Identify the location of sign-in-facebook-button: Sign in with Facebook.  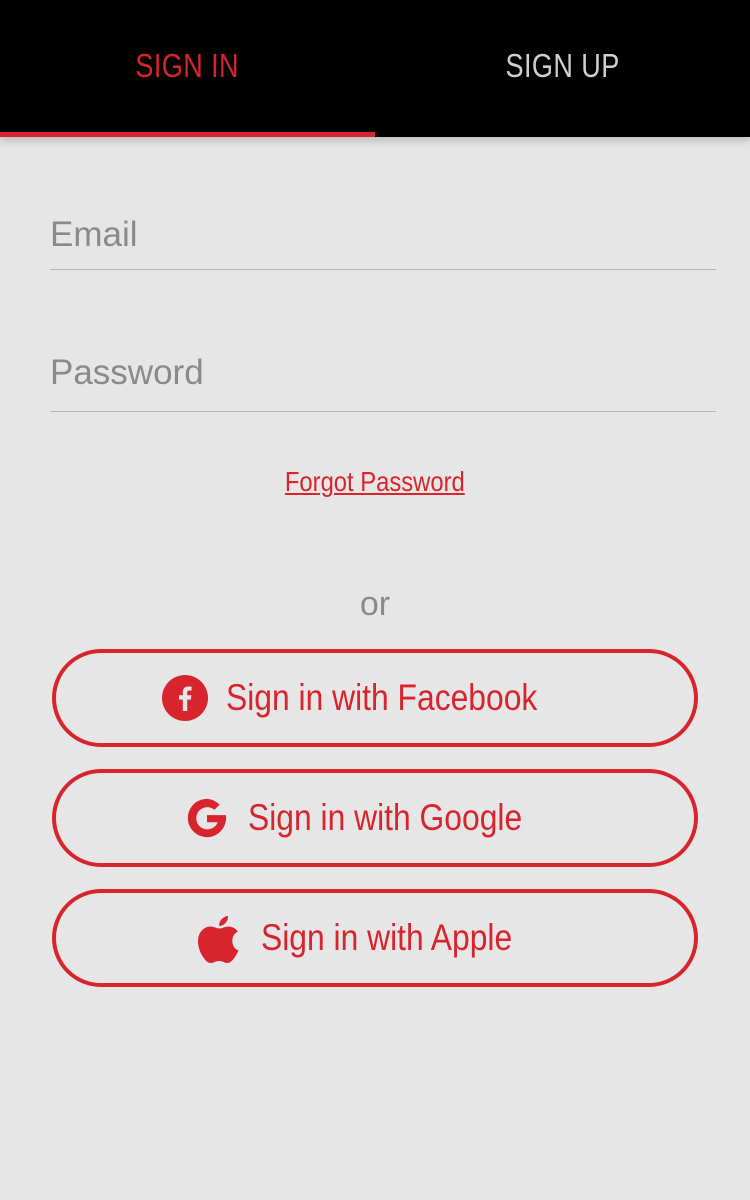
(375, 698).